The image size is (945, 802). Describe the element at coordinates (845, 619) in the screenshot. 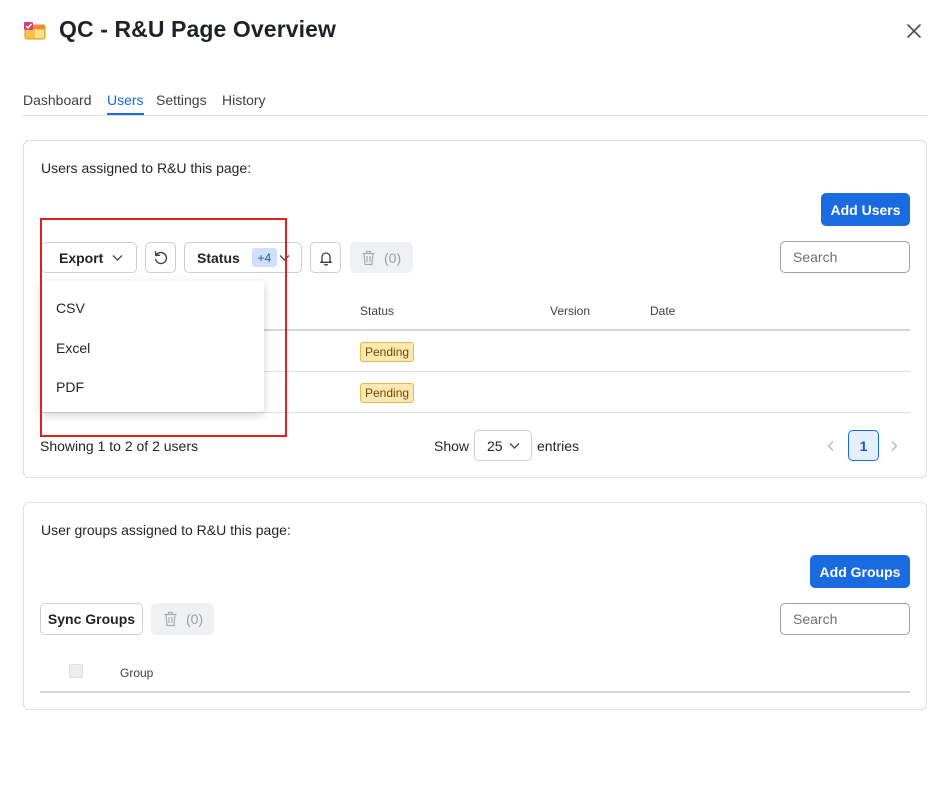

I see `groups-search-input: Search` at that location.